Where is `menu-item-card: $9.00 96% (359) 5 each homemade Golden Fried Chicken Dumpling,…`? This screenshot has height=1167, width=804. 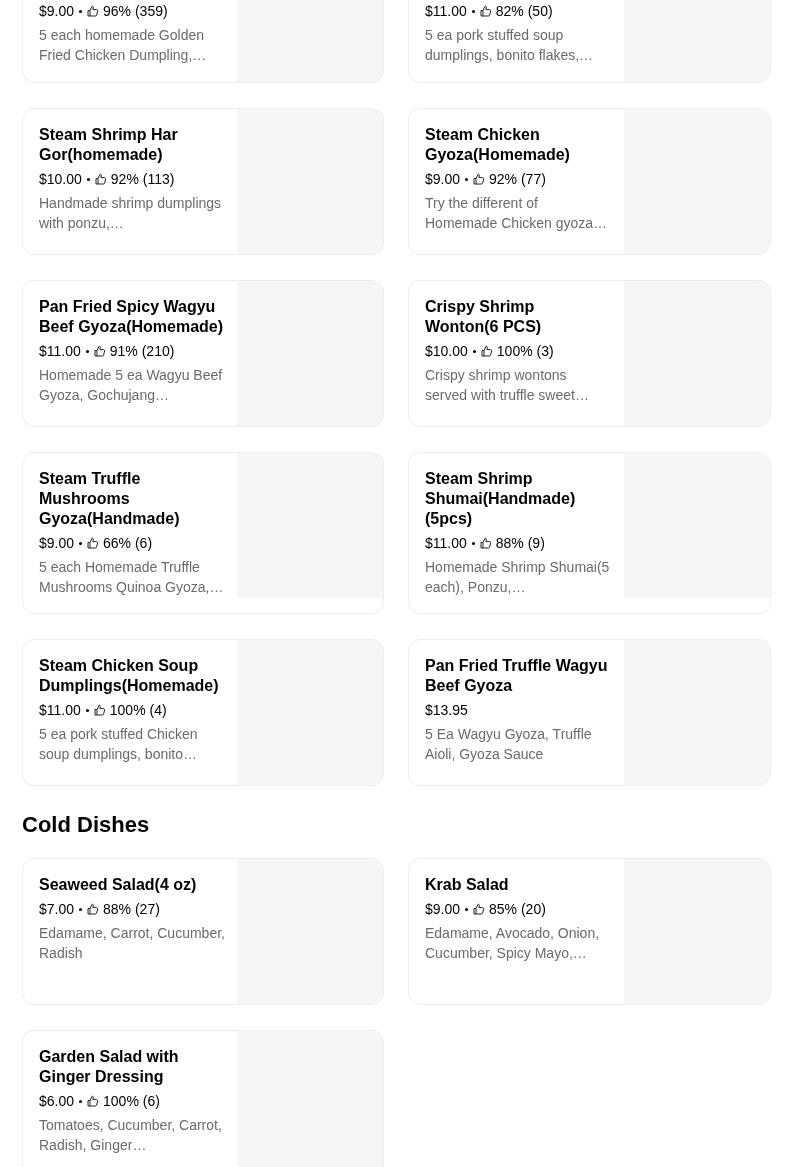
menu-item-card: $9.00 96% (359) 5 each homemade Golden Fried Chicken Dumpling,… is located at coordinates (203, 41).